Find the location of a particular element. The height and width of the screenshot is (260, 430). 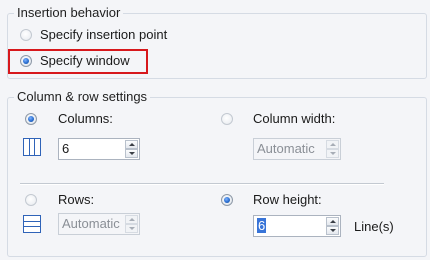

rows-decrement-button is located at coordinates (131, 228).